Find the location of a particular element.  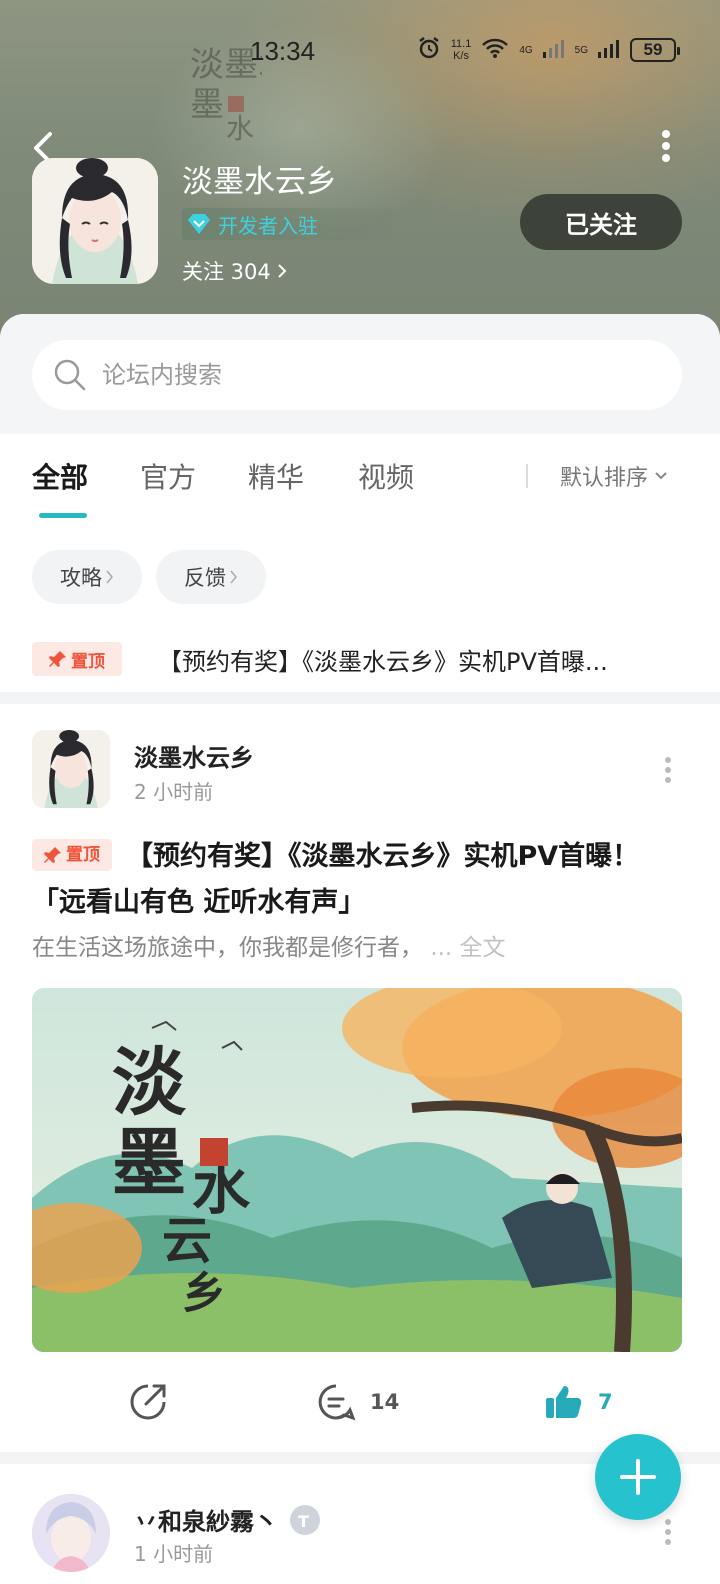

post-more-icon is located at coordinates (668, 770).